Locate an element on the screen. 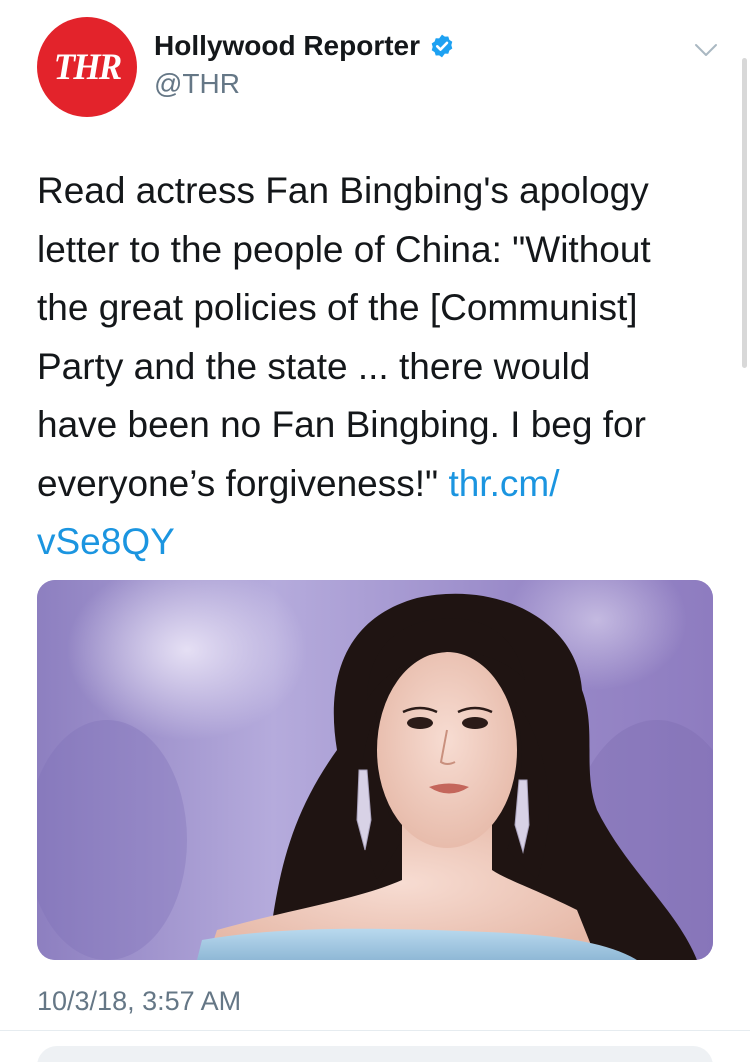 Image resolution: width=750 pixels, height=1062 pixels. tweet-text-line: everyone’s forgiveness!" is located at coordinates (243, 483).